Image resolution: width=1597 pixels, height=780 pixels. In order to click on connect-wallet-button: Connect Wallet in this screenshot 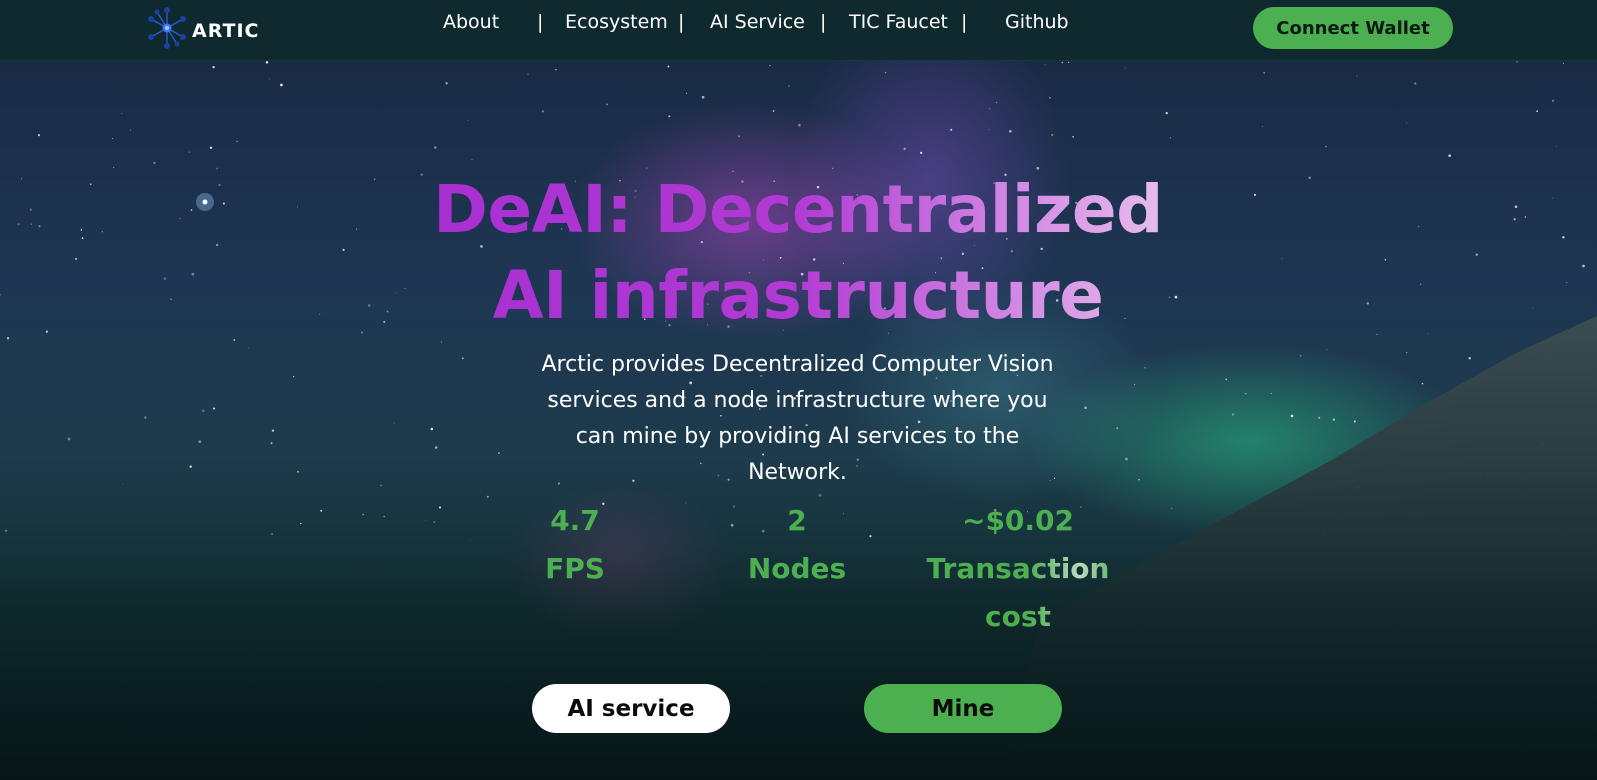, I will do `click(1353, 28)`.